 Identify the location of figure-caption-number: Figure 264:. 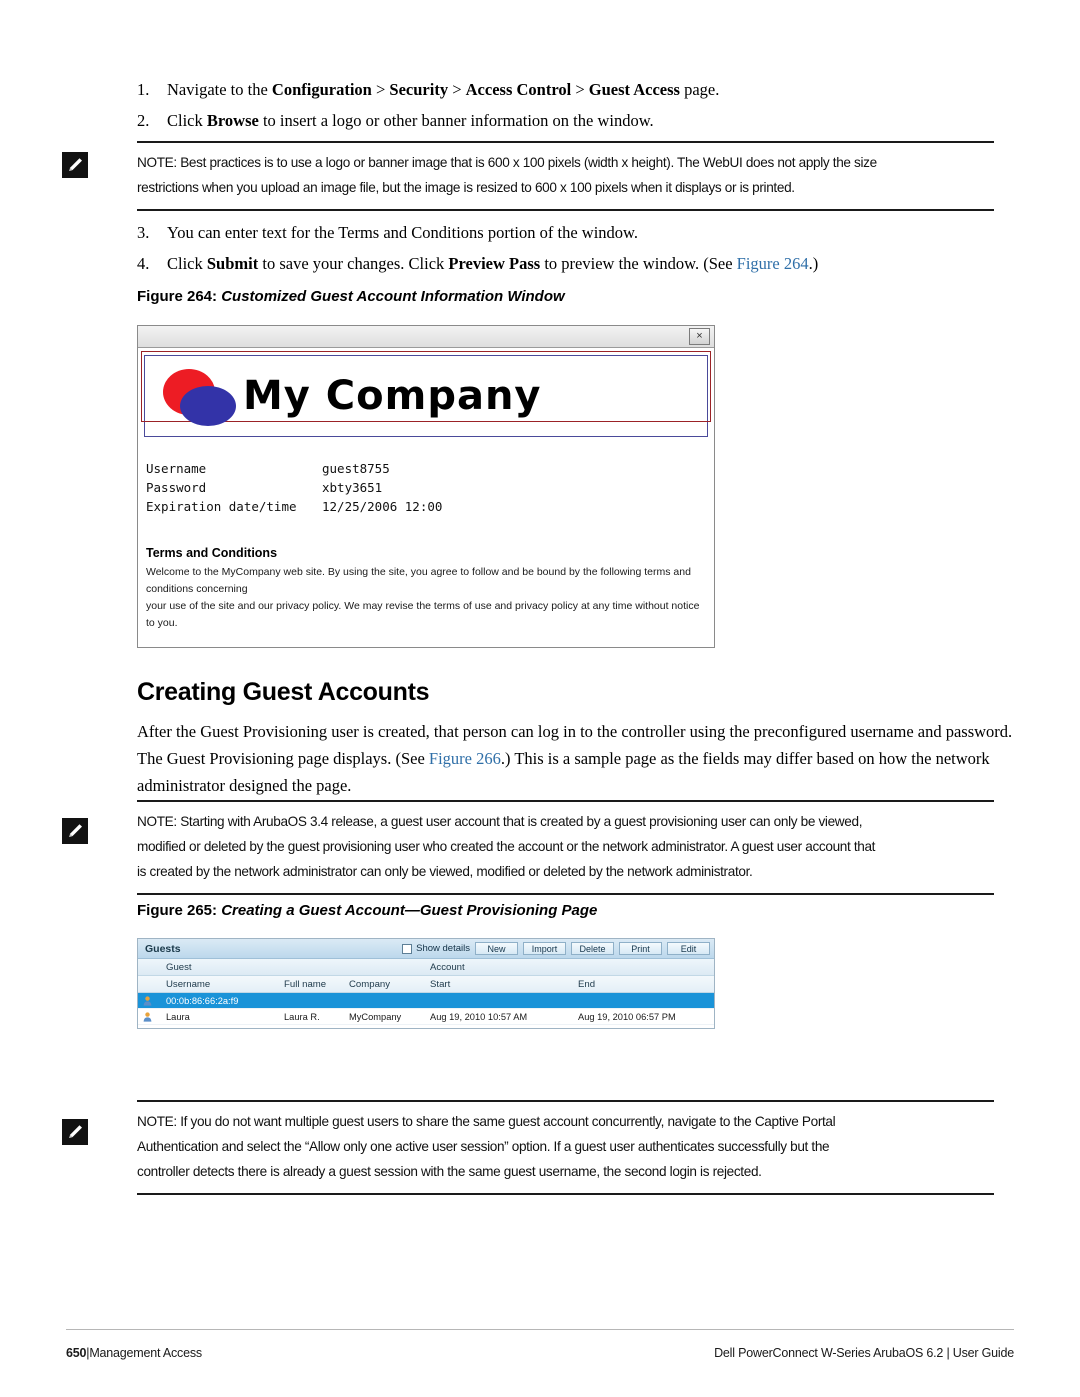
(177, 296).